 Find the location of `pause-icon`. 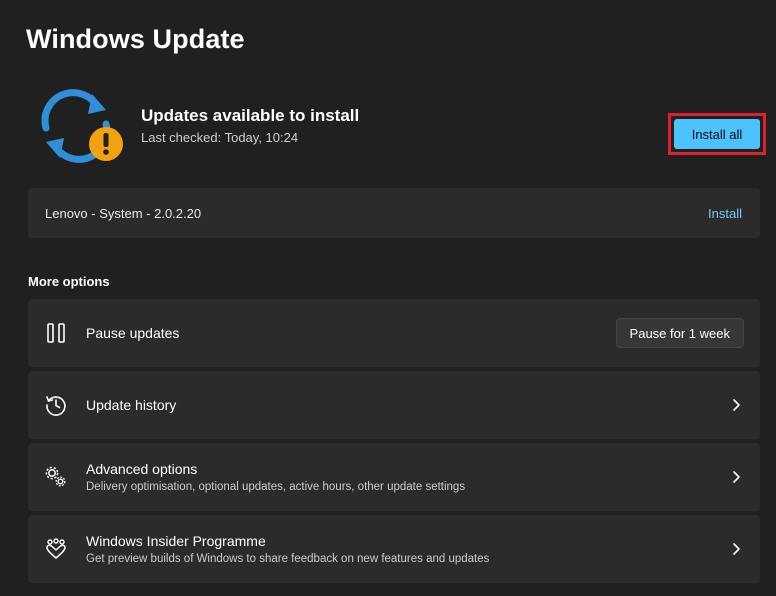

pause-icon is located at coordinates (56, 333).